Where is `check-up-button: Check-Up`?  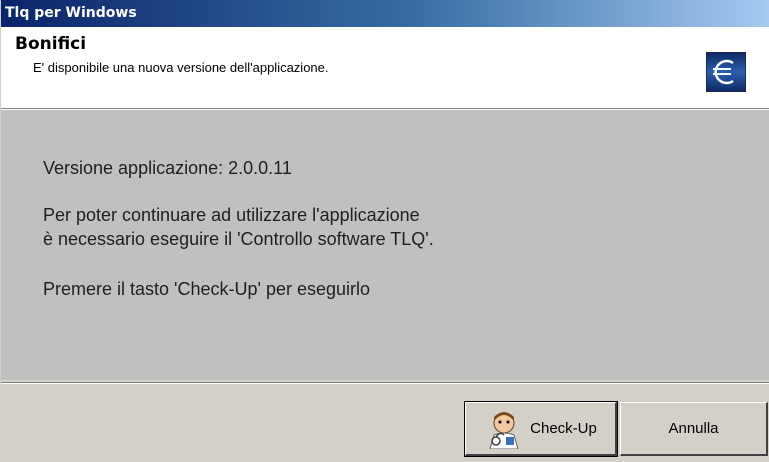
check-up-button: Check-Up is located at coordinates (541, 429).